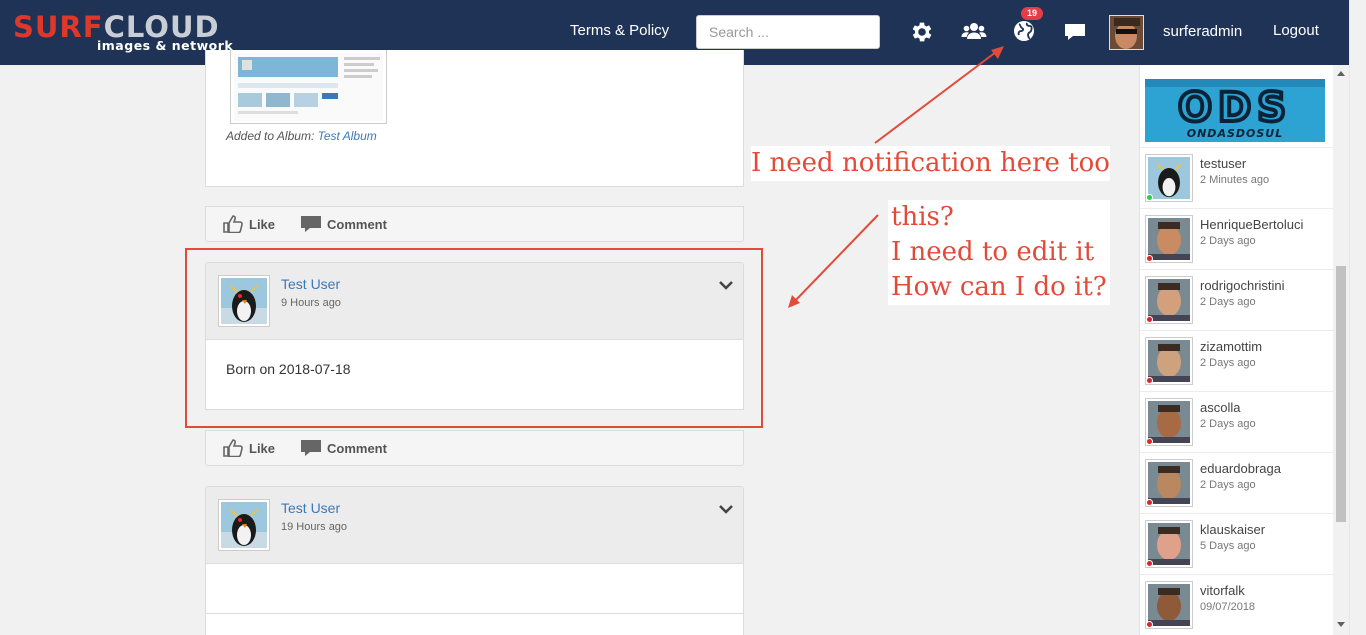  I want to click on terms-policy-link: Terms & Policy, so click(619, 30).